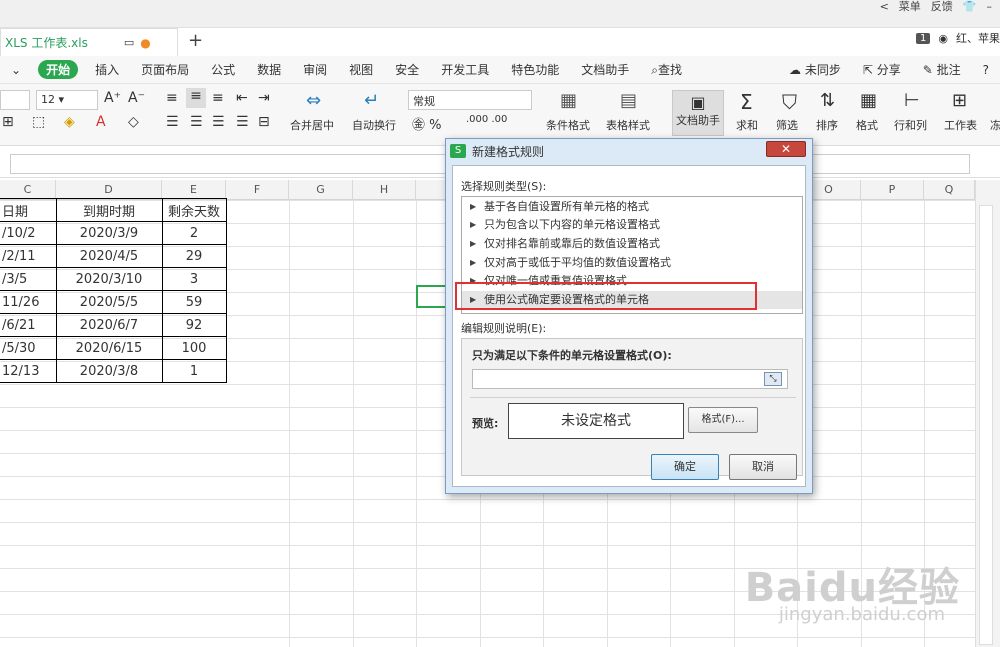 This screenshot has height=647, width=1000. What do you see at coordinates (89, 42) in the screenshot?
I see `document-tab: XLS 工作表.xls ▭ ●` at bounding box center [89, 42].